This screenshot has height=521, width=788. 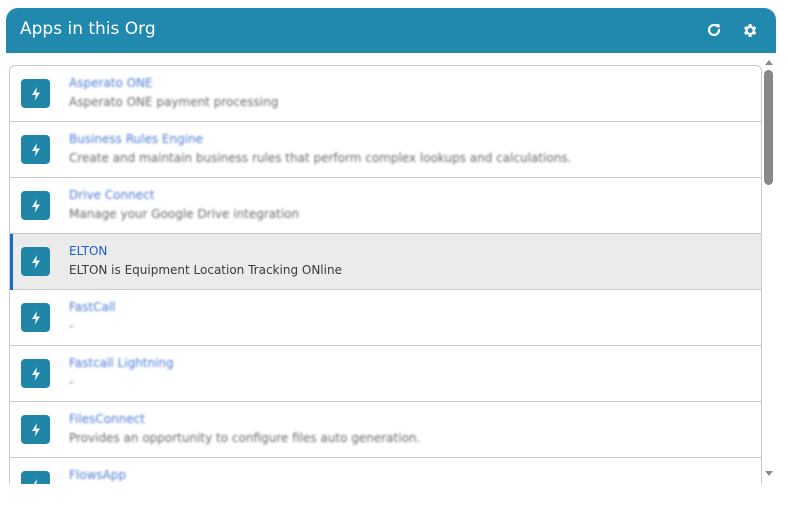 I want to click on scroll-up-arrow-icon, so click(x=769, y=62).